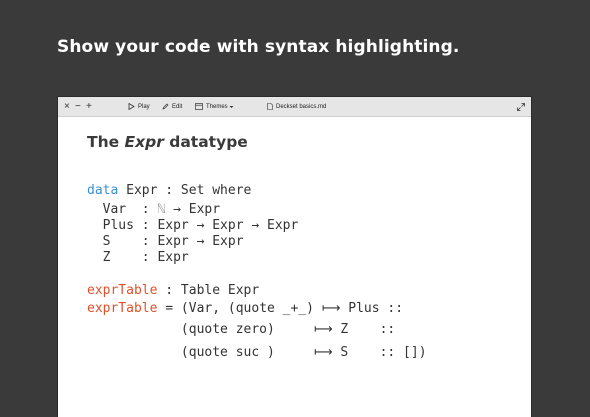 Image resolution: width=590 pixels, height=417 pixels. What do you see at coordinates (131, 106) in the screenshot?
I see `play-icon` at bounding box center [131, 106].